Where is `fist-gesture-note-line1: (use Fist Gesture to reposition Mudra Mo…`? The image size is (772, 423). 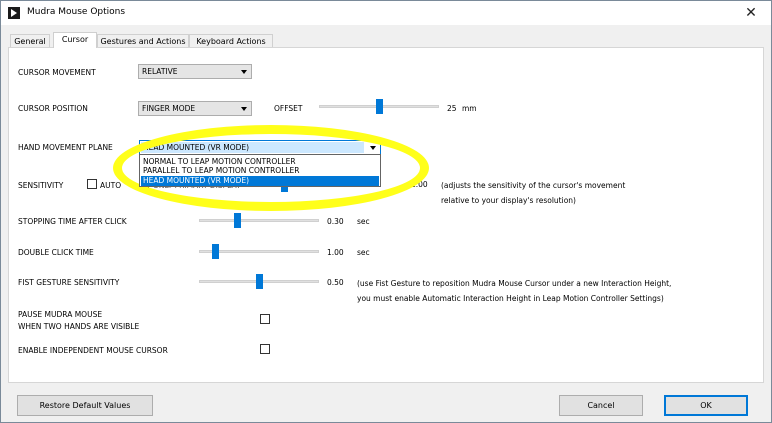 fist-gesture-note-line1: (use Fist Gesture to reposition Mudra Mo… is located at coordinates (514, 283).